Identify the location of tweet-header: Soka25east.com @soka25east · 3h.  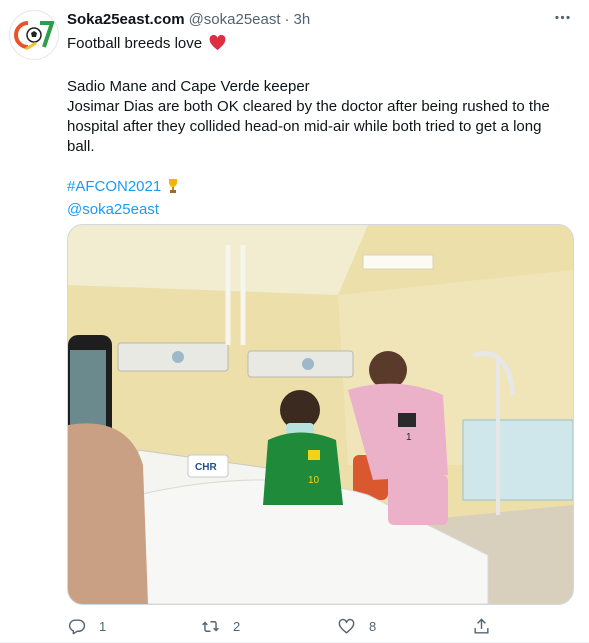
(319, 19).